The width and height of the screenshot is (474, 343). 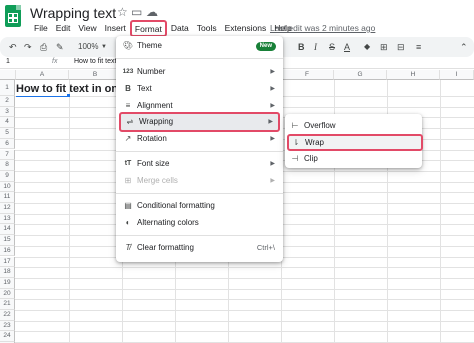 I want to click on menu-tools: Tools, so click(x=207, y=30).